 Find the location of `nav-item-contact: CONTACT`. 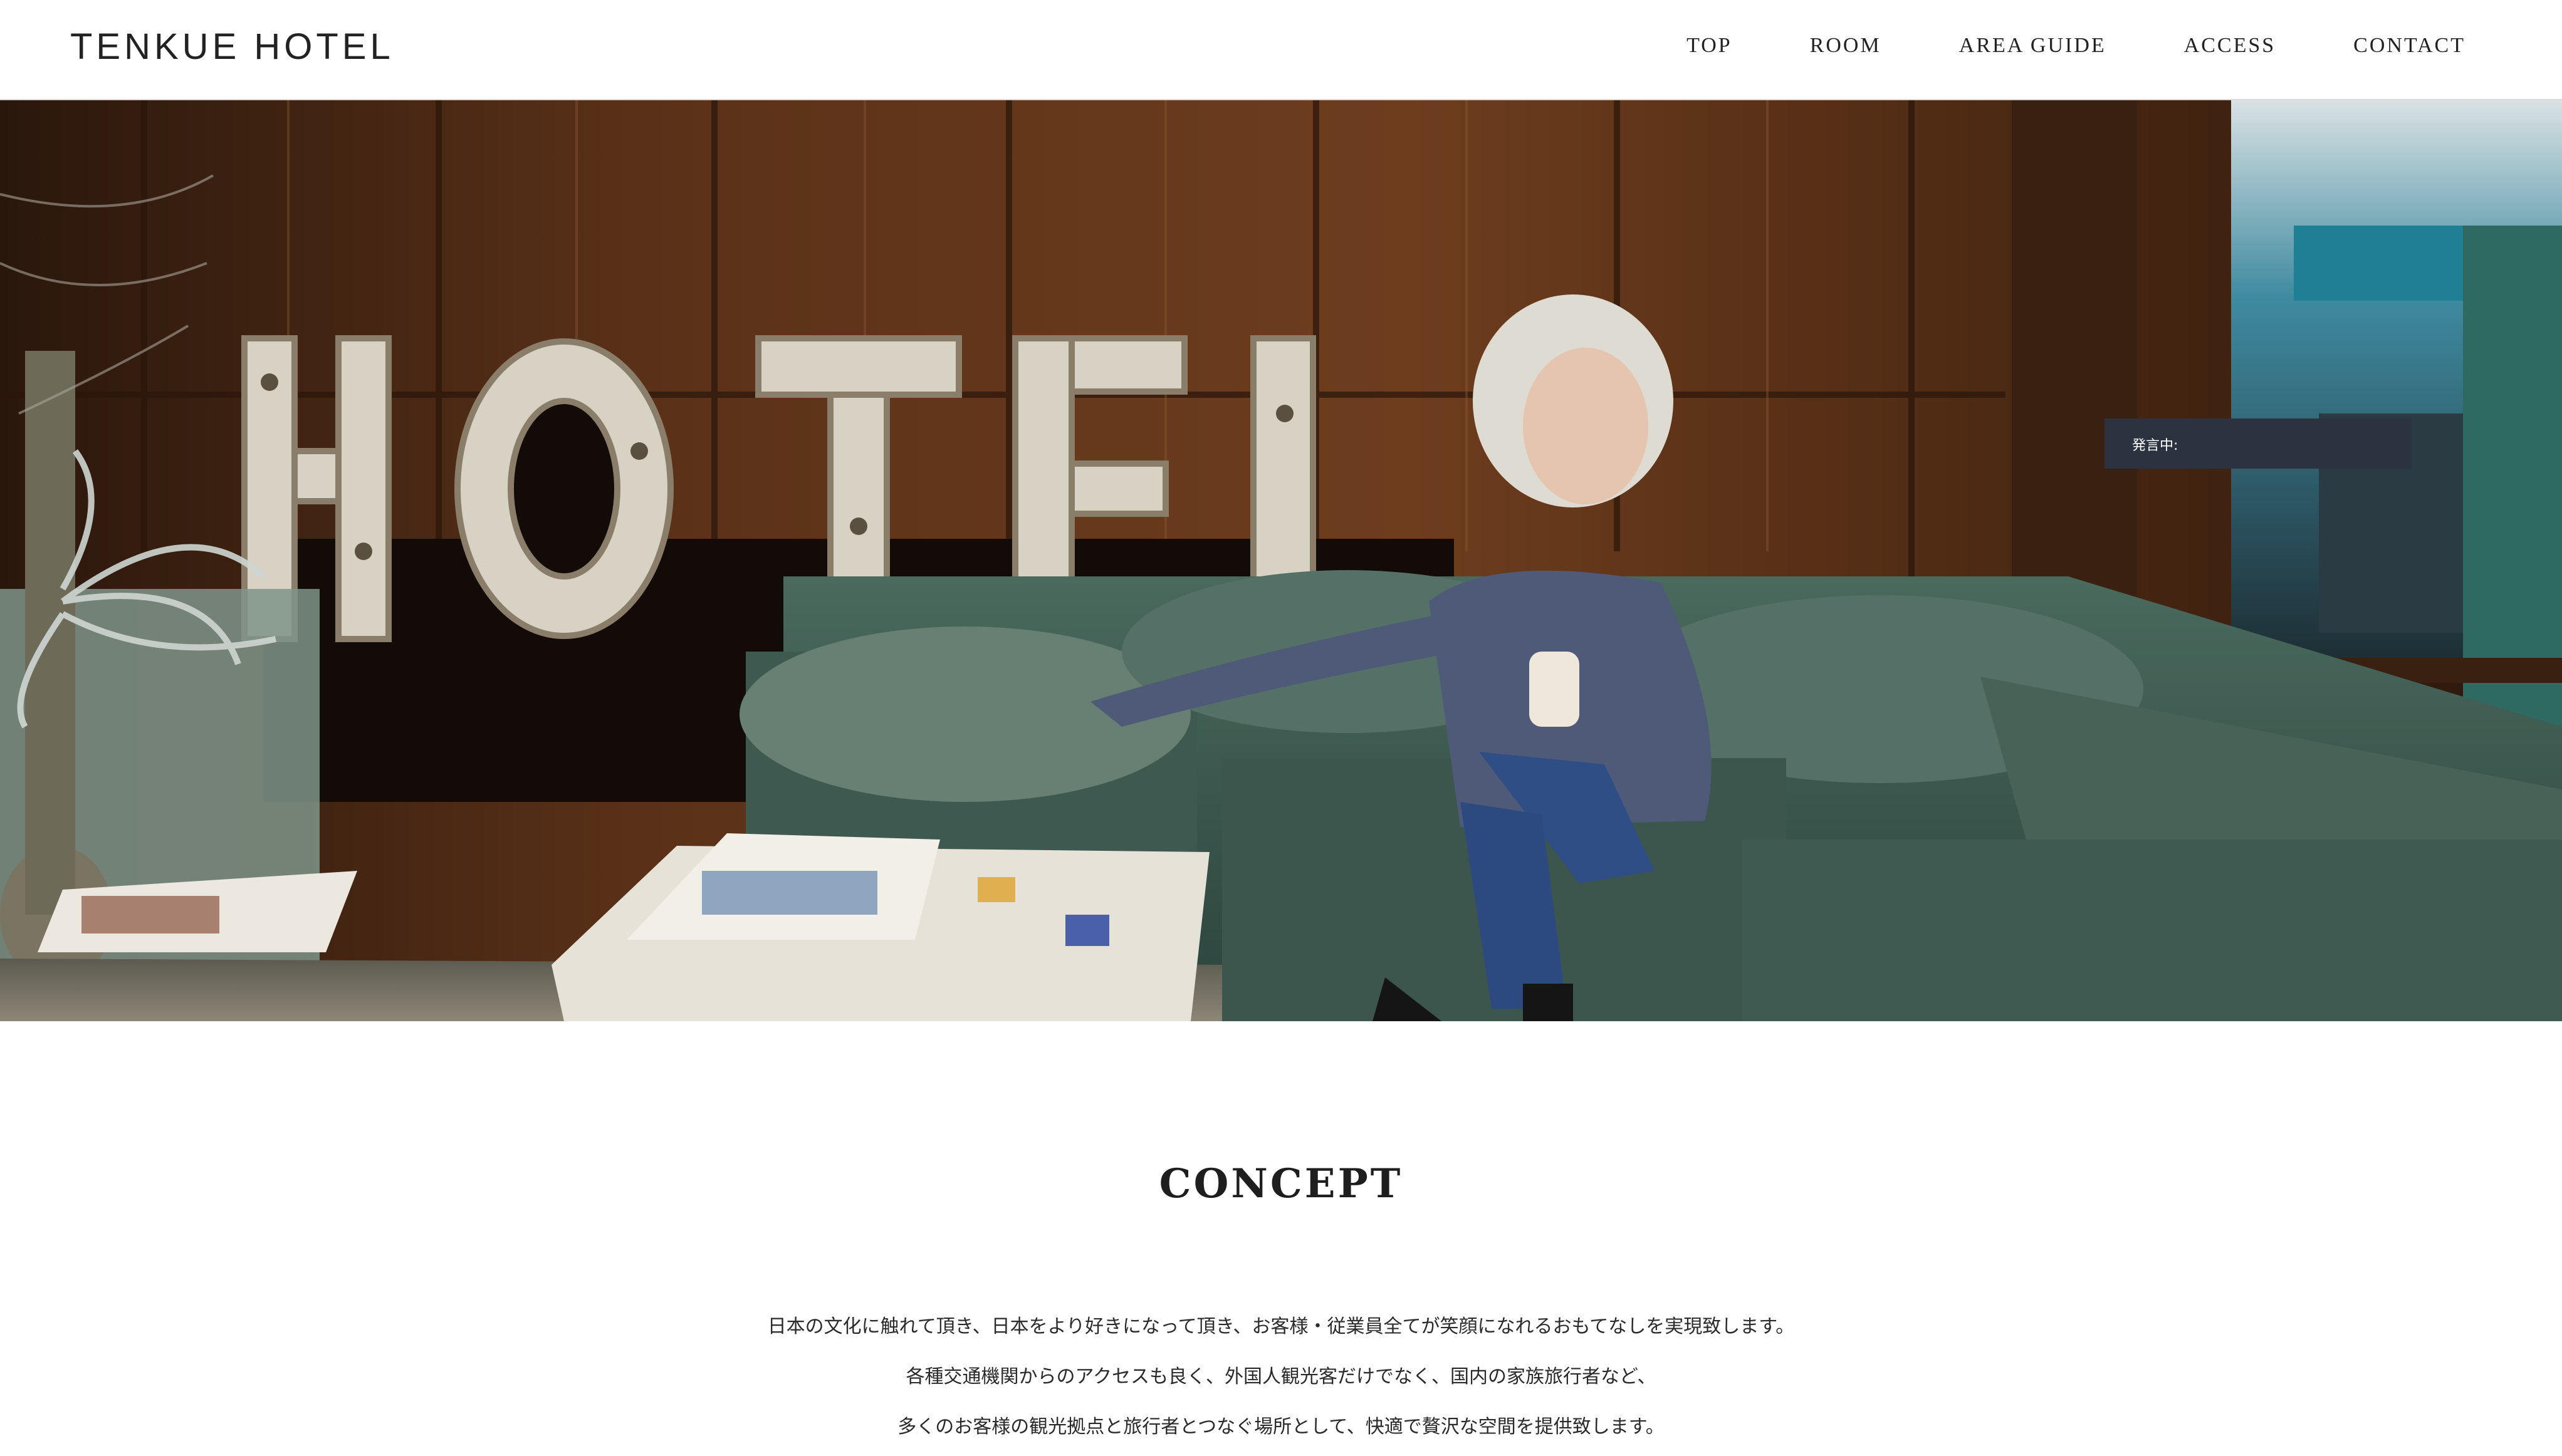

nav-item-contact: CONTACT is located at coordinates (2409, 45).